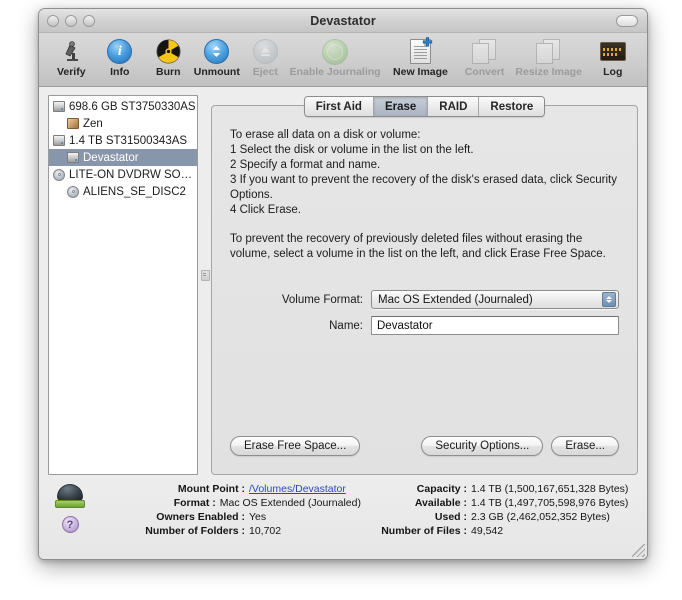  I want to click on toolbar-button-verify: Verify, so click(71, 57).